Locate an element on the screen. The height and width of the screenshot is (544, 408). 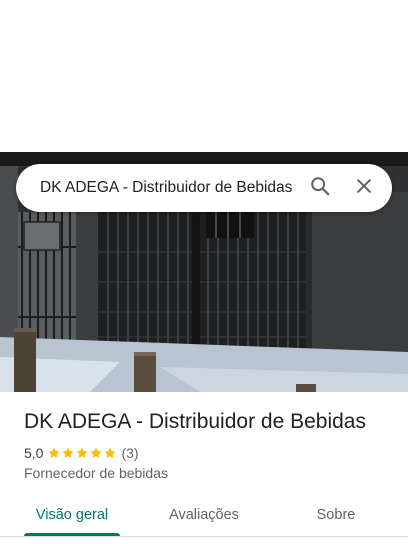
close-icon is located at coordinates (364, 188).